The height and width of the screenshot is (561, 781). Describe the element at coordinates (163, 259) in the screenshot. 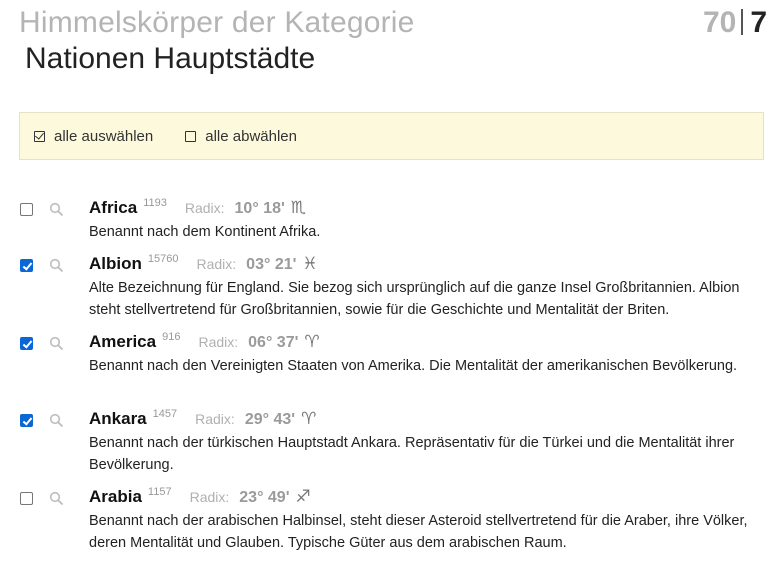

I see `item-number: 15760` at that location.